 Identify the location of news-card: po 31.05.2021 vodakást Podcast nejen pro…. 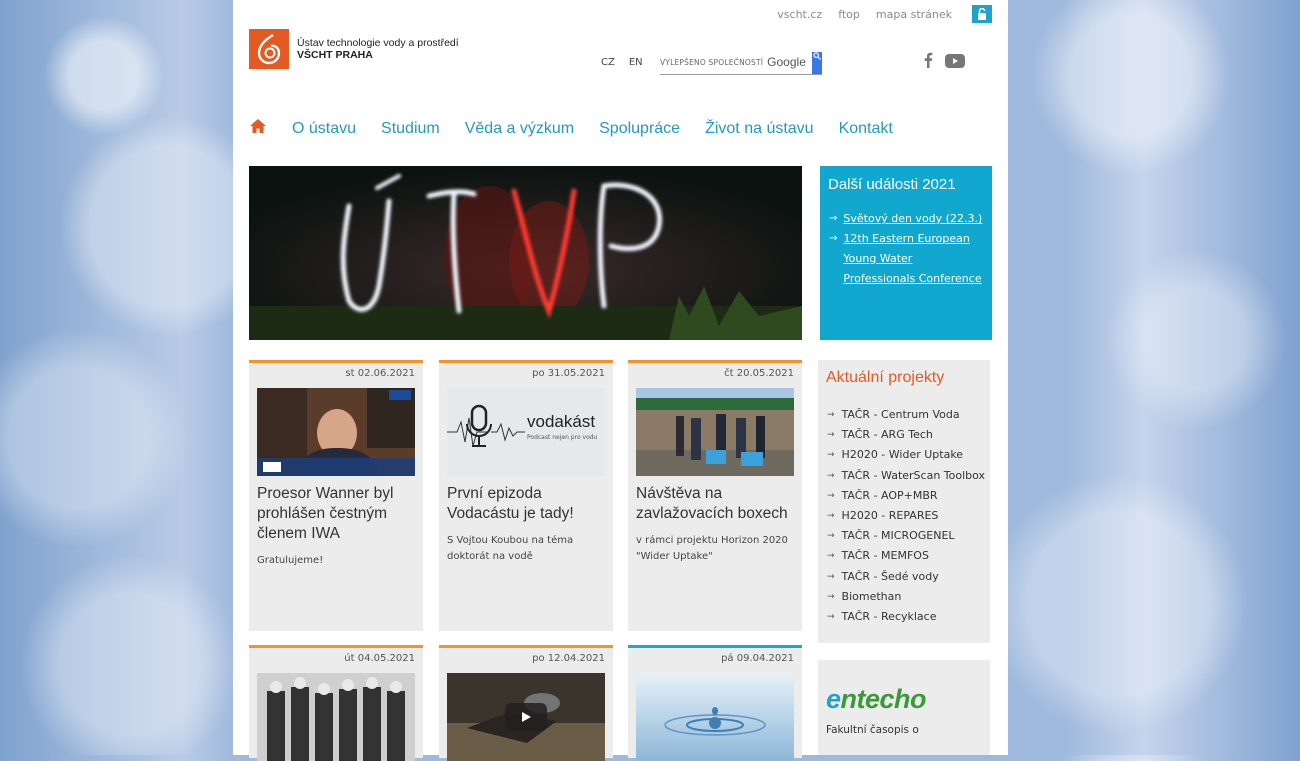
(526, 495).